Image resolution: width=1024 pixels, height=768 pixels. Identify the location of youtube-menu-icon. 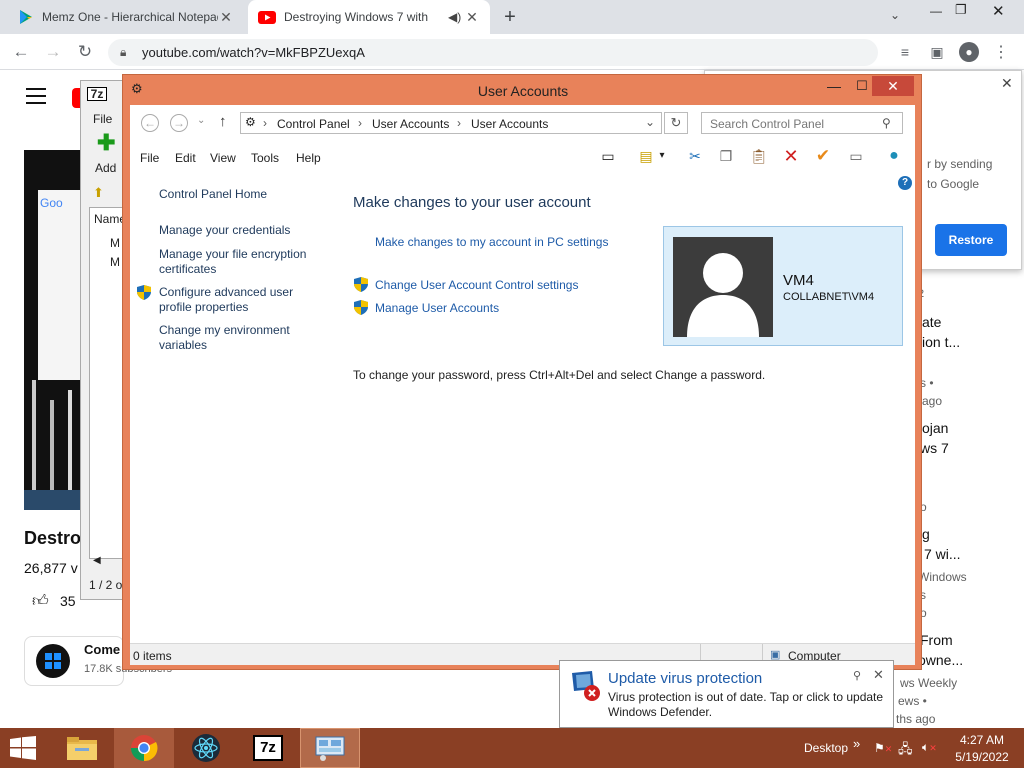
(36, 96).